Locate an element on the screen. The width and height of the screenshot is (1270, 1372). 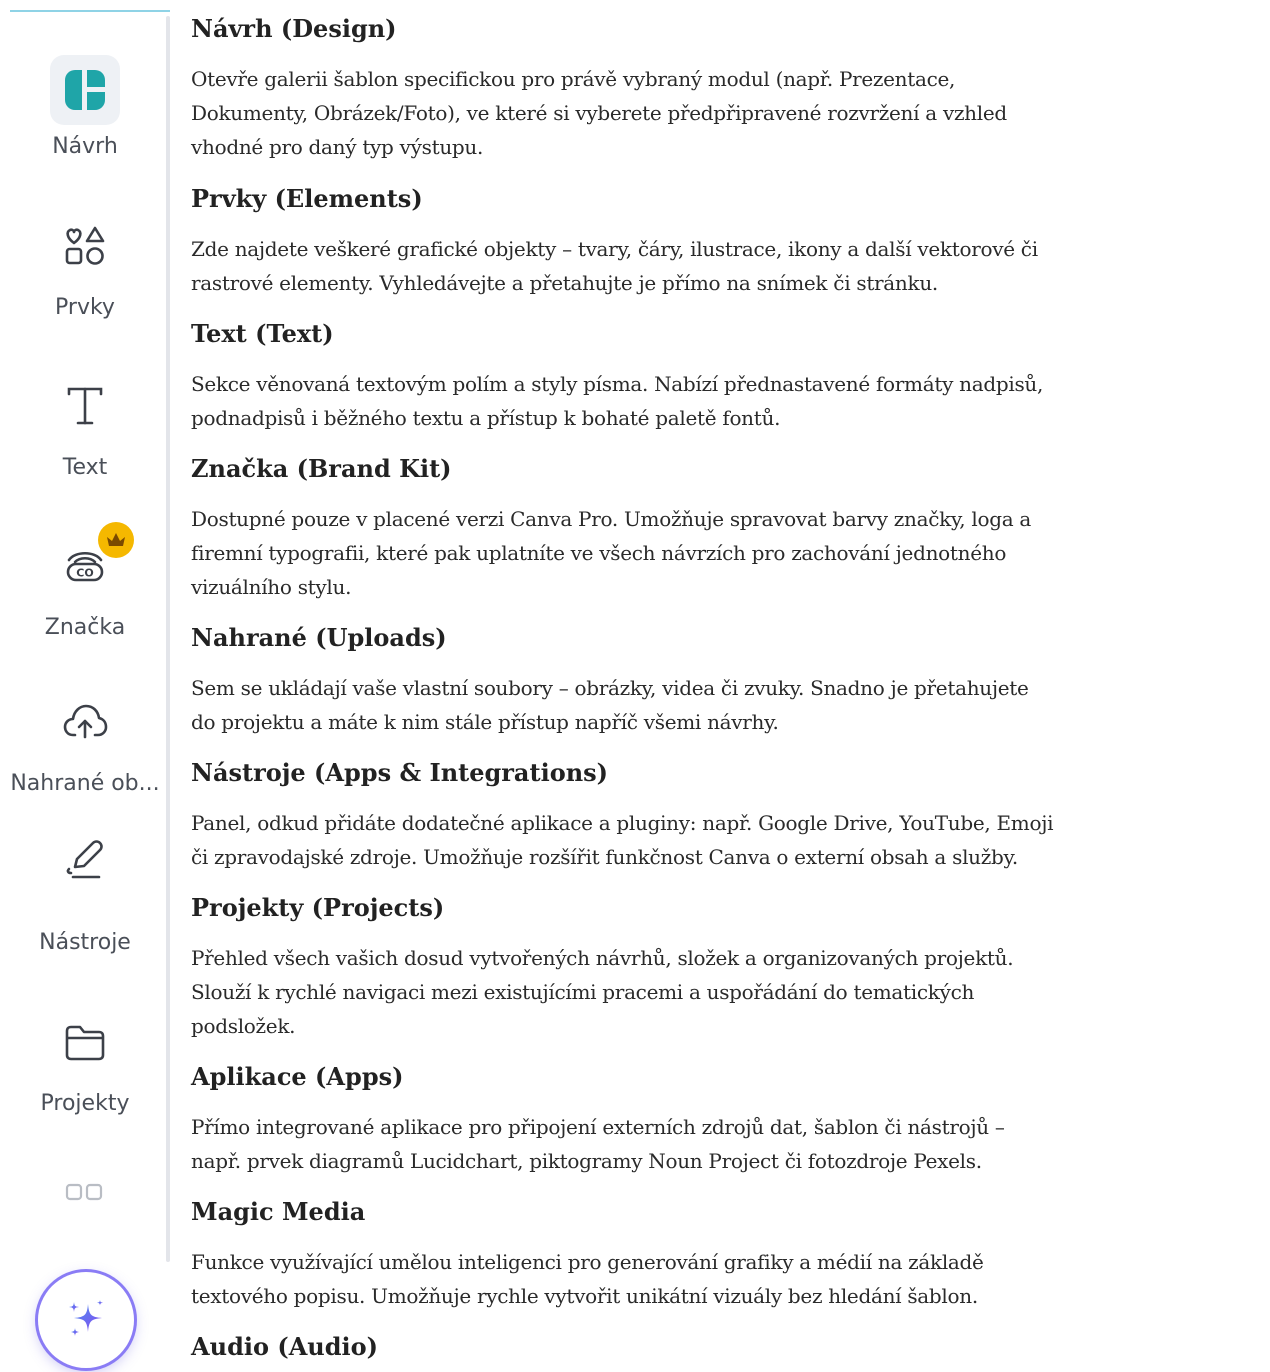
section-title: Projekty (Projects) is located at coordinates (318, 907).